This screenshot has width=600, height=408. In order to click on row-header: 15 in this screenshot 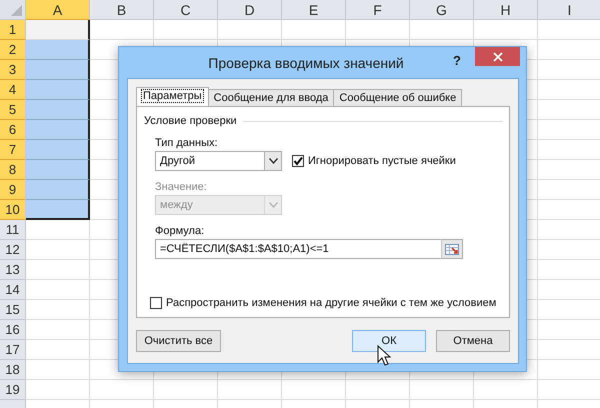, I will do `click(13, 310)`.